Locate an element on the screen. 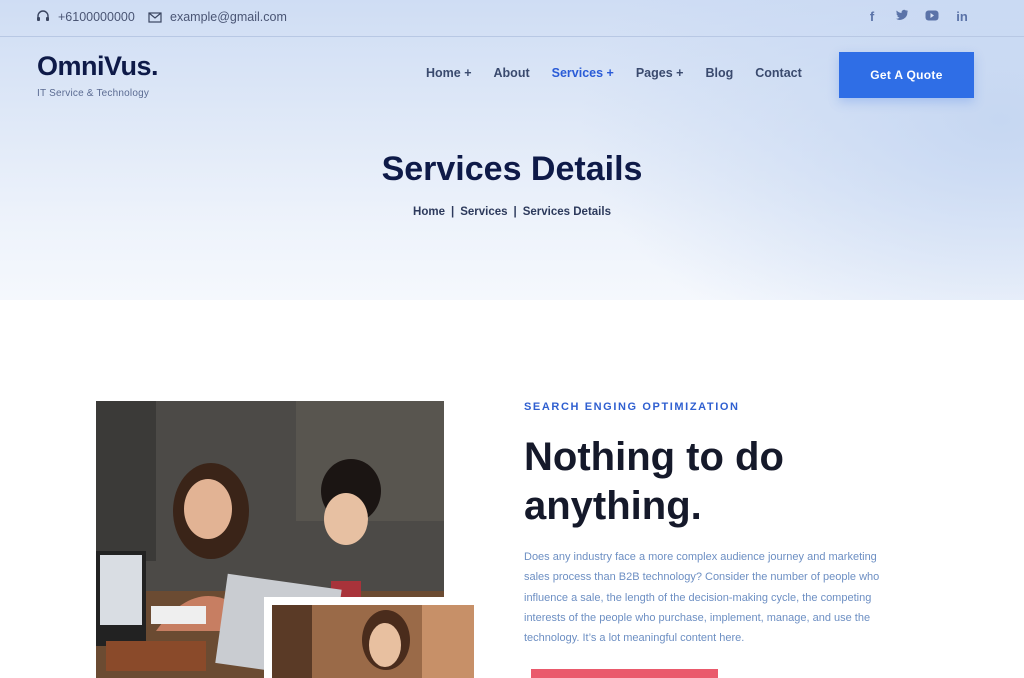 This screenshot has width=1024, height=678. breadcrumb: Home | Services | Services Details is located at coordinates (512, 212).